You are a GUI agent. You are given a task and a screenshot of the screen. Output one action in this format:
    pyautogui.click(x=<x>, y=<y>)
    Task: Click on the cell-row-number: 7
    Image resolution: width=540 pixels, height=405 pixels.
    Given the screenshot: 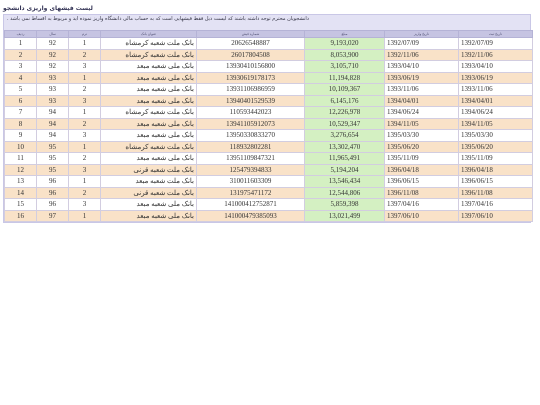 What is the action you would take?
    pyautogui.click(x=20, y=112)
    